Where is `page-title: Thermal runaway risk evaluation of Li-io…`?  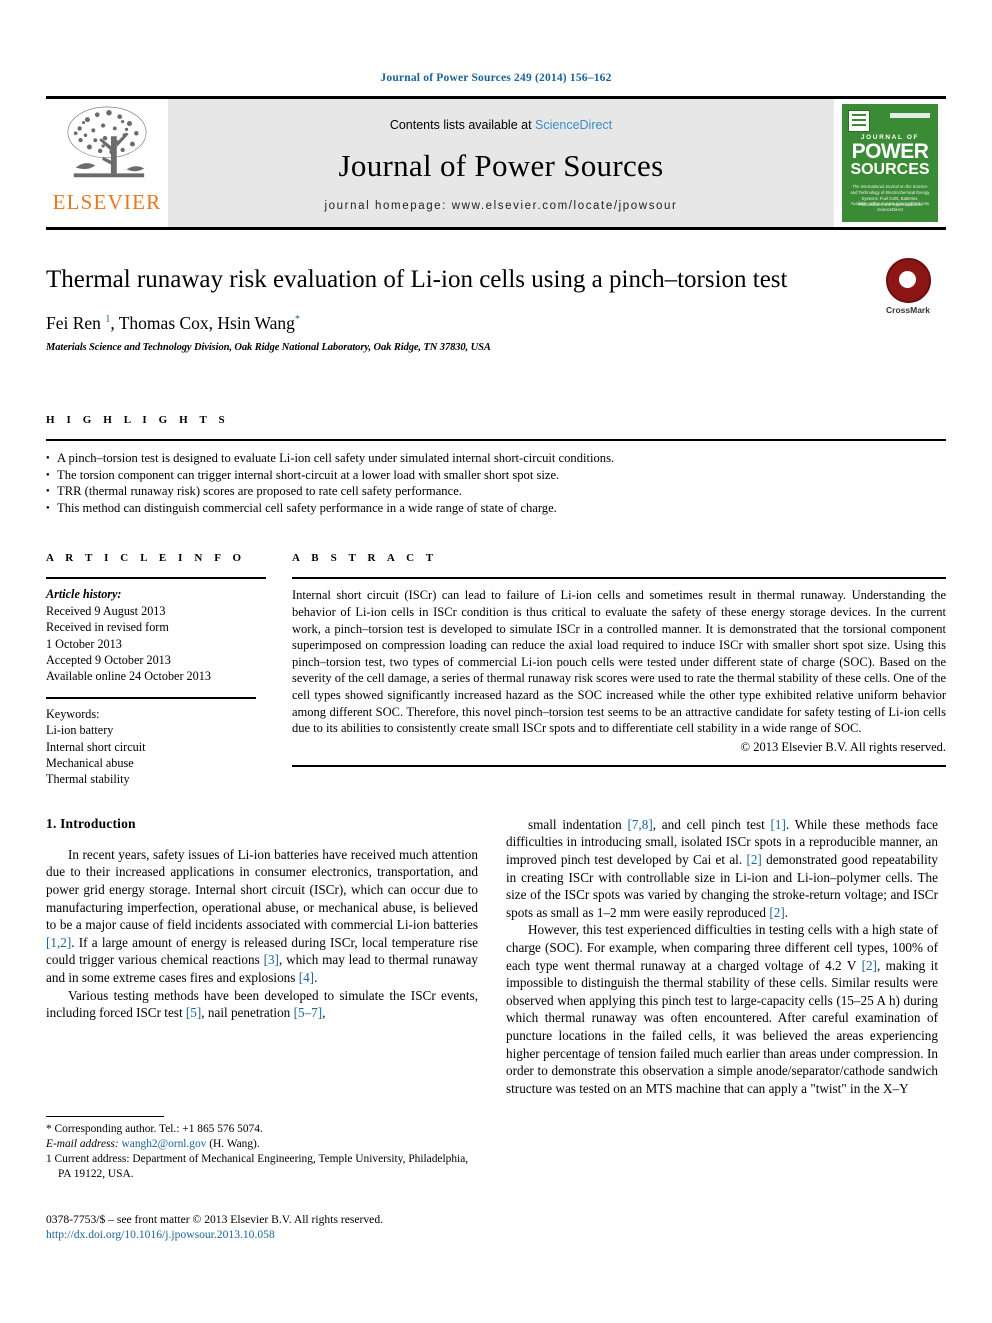
page-title: Thermal runaway risk evaluation of Li-io… is located at coordinates (417, 279).